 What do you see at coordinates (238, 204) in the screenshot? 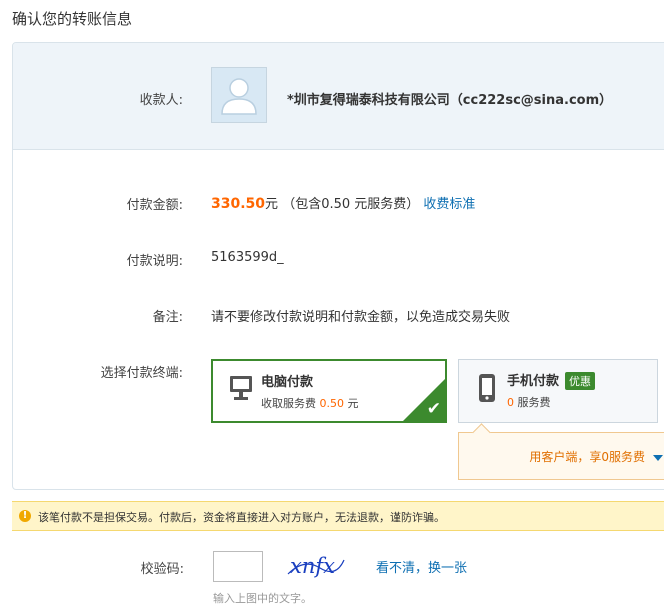
I see `amount-value: 330.50` at bounding box center [238, 204].